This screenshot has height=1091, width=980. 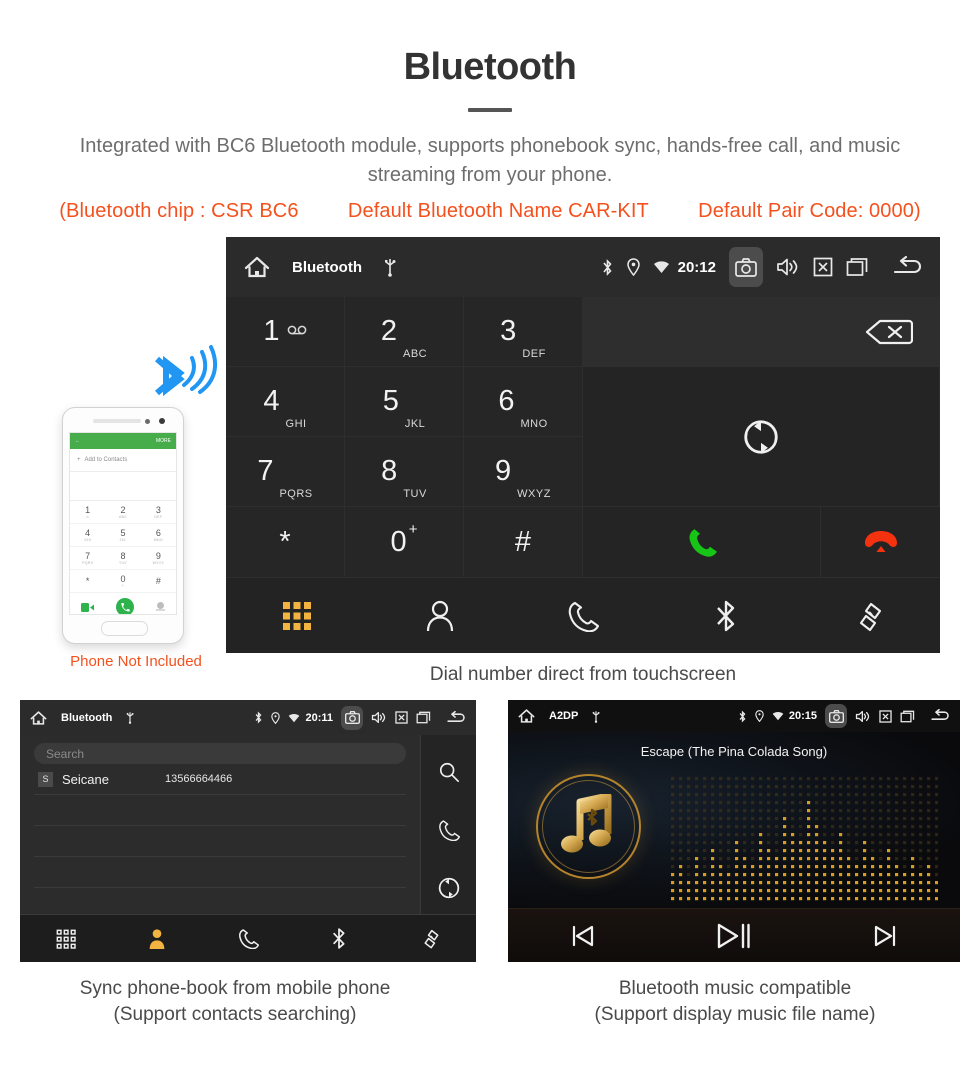 I want to click on dialer-clock: 20:12, so click(x=696, y=267).